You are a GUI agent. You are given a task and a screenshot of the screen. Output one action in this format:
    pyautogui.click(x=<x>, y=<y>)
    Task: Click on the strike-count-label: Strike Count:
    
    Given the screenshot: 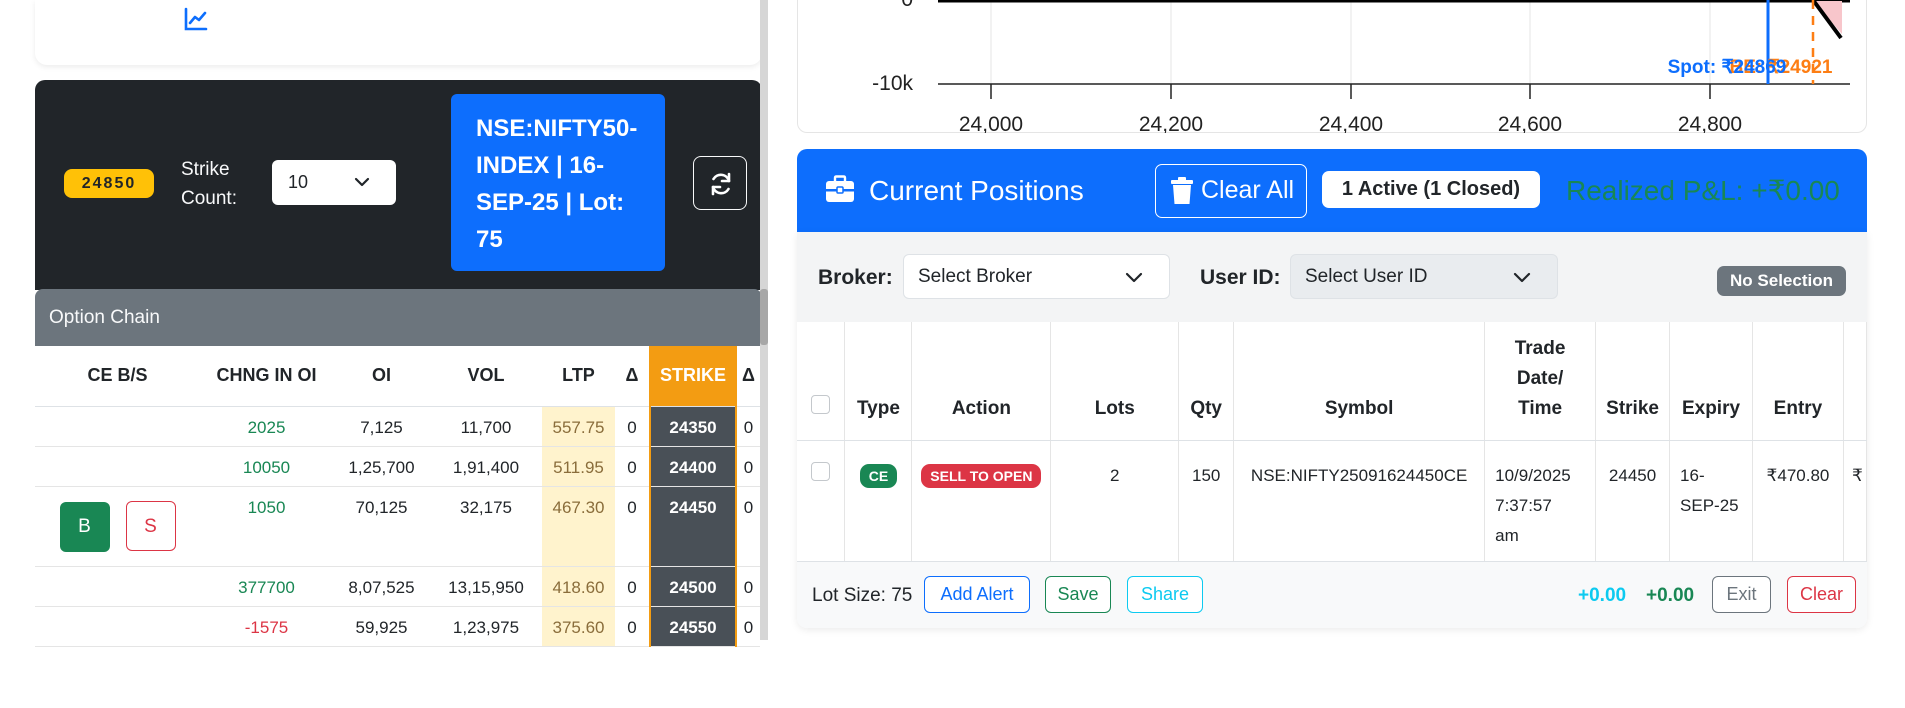 What is the action you would take?
    pyautogui.click(x=209, y=184)
    